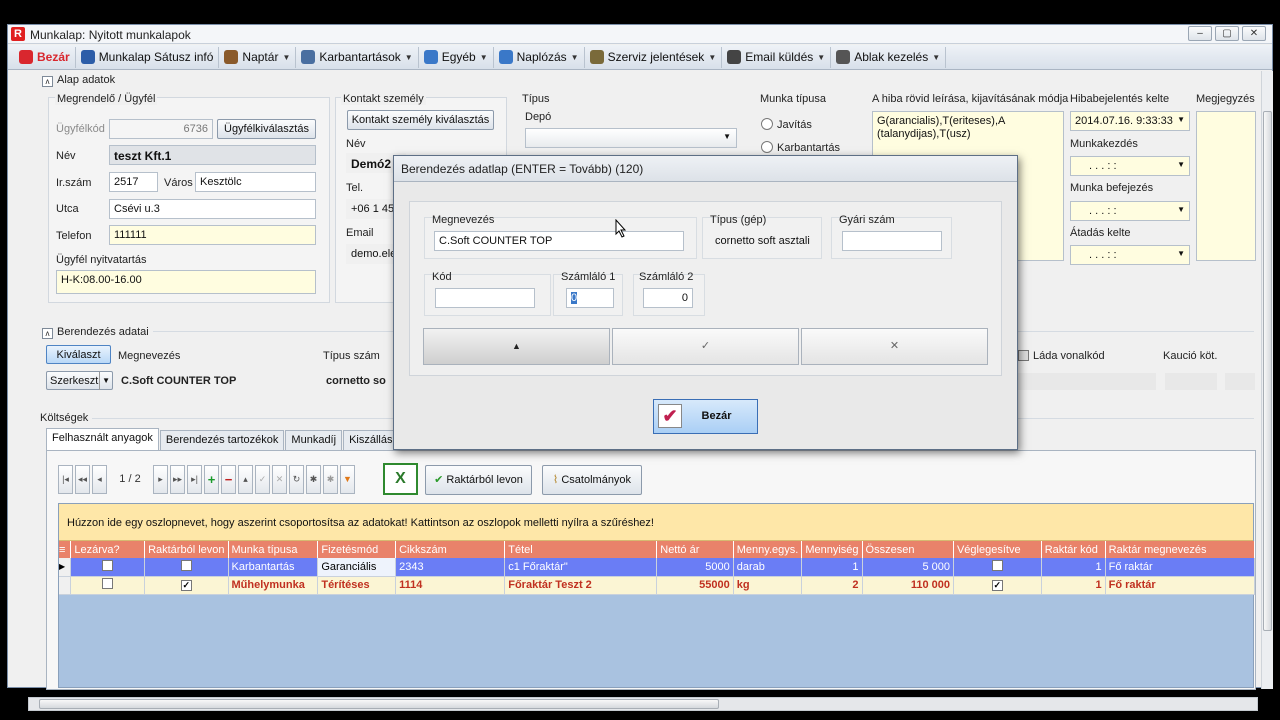 The height and width of the screenshot is (720, 1280). Describe the element at coordinates (516, 346) in the screenshot. I see `previous-button: ▲` at that location.